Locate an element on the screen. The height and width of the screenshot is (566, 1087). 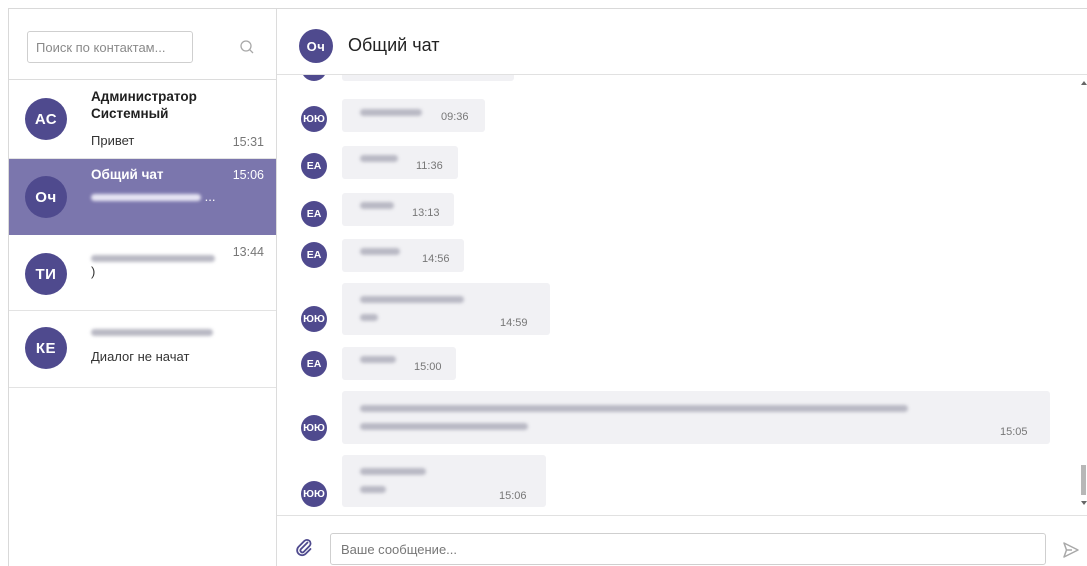
search-field is located at coordinates (110, 47).